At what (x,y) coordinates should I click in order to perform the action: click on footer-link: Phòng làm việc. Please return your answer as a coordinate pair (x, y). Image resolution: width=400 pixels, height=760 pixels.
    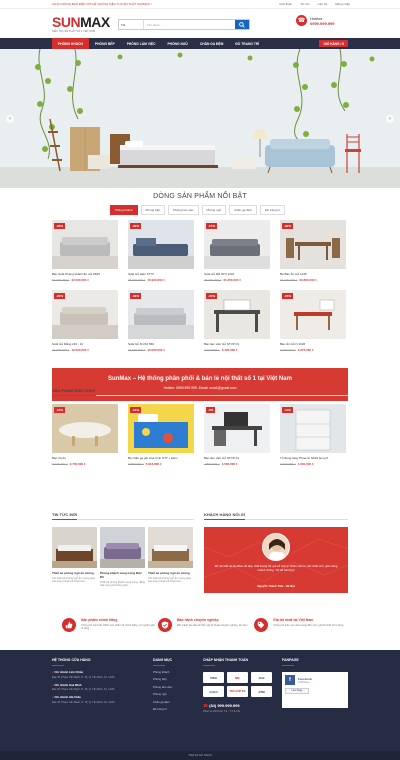
    Looking at the image, I should click on (173, 687).